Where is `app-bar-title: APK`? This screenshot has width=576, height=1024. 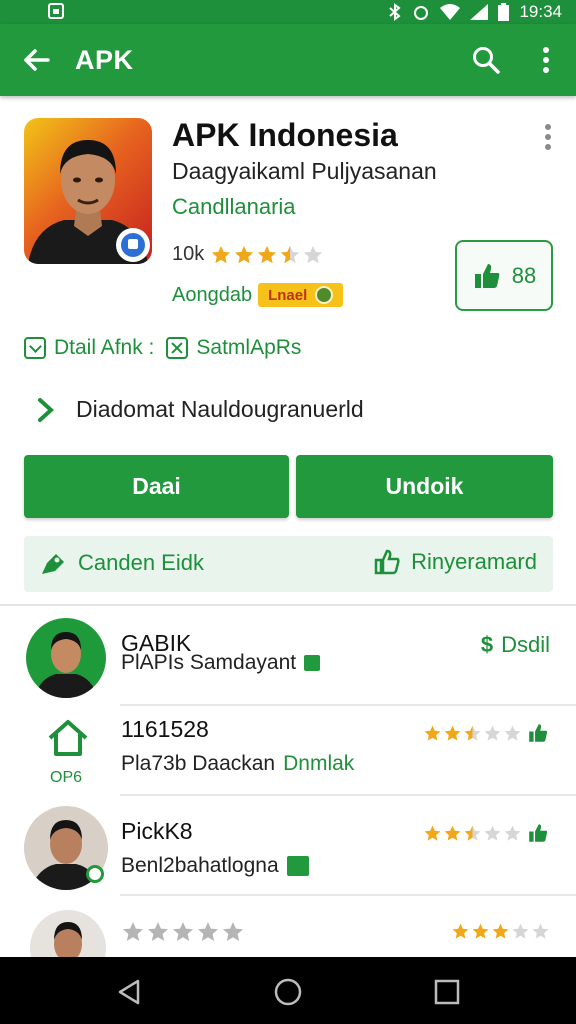
app-bar-title: APK is located at coordinates (104, 60).